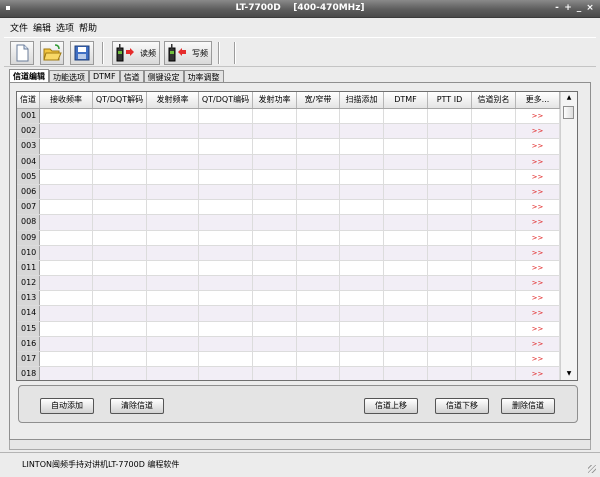 This screenshot has width=600, height=477. I want to click on table-row: 008 >>, so click(288, 223).